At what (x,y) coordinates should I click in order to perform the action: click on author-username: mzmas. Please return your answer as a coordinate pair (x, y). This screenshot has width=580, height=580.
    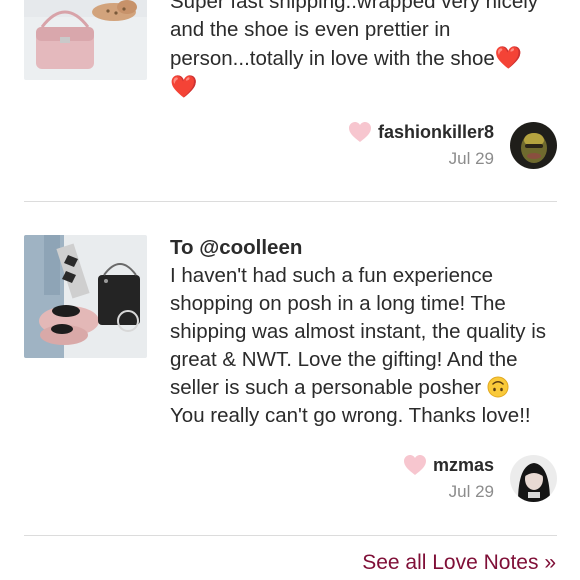
    Looking at the image, I should click on (463, 465).